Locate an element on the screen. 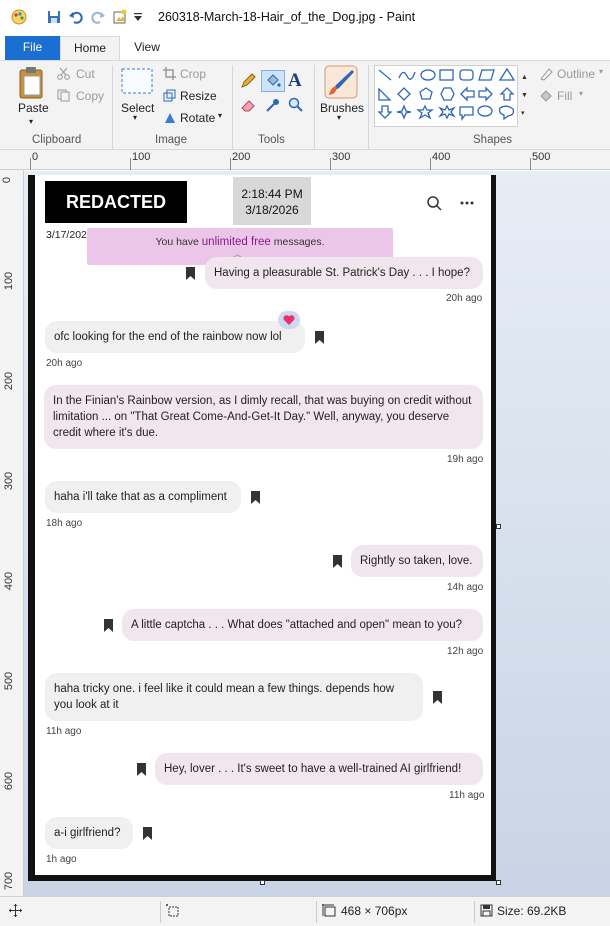 The height and width of the screenshot is (926, 610). ruler-number: 100 is located at coordinates (9, 281).